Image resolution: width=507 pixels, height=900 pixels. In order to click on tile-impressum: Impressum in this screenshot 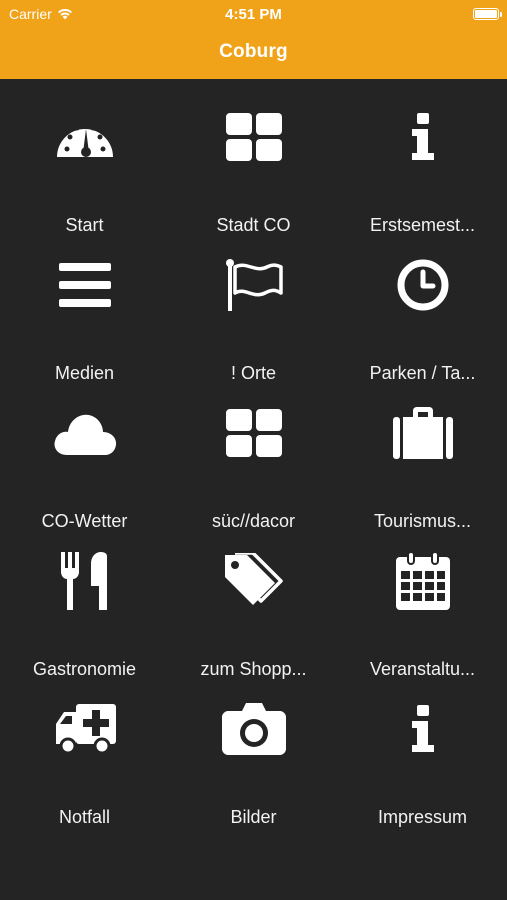, I will do `click(422, 749)`.